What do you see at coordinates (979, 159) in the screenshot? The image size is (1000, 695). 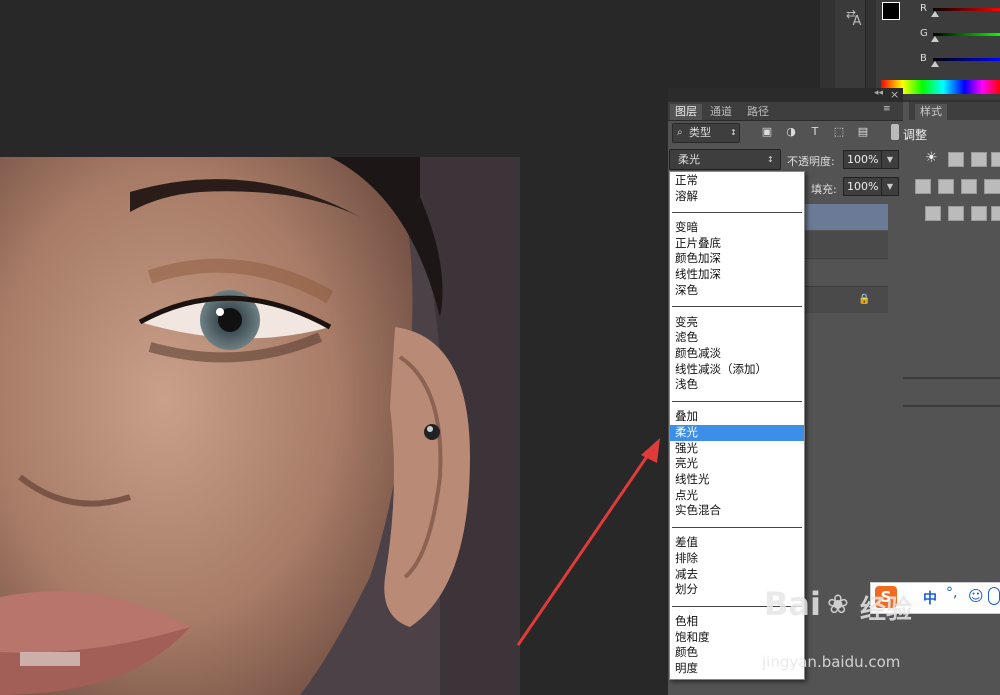 I see `curves-icon` at bounding box center [979, 159].